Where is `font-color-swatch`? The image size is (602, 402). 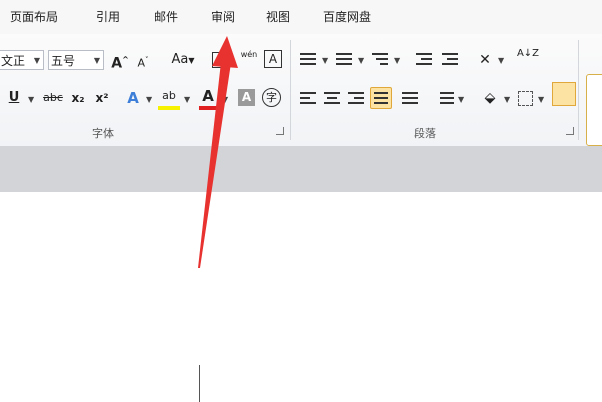 font-color-swatch is located at coordinates (208, 108).